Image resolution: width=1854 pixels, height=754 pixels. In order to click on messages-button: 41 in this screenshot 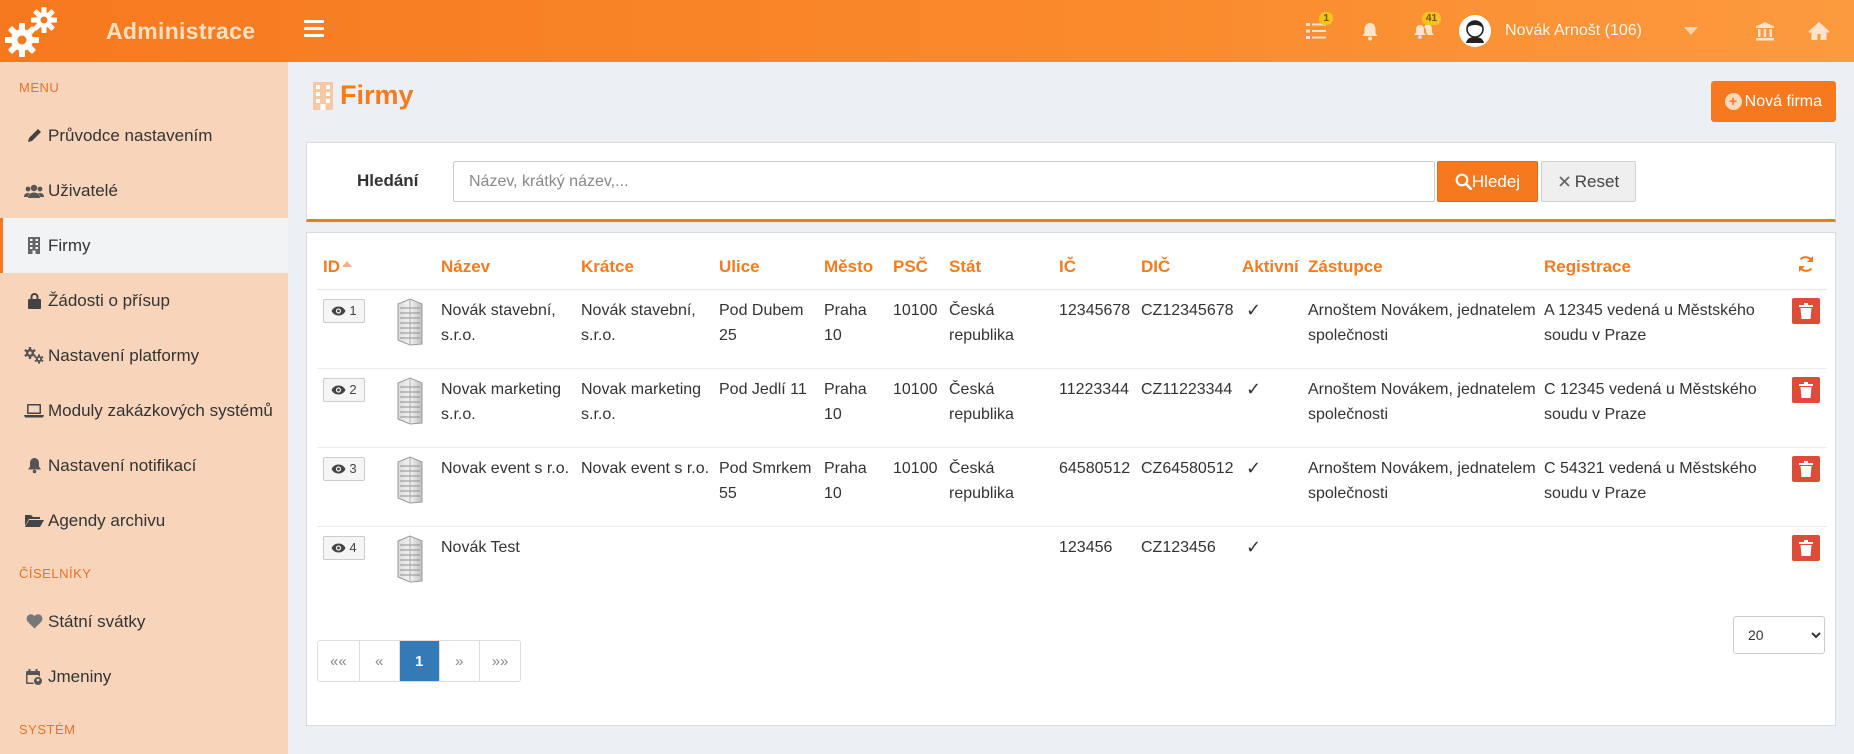, I will do `click(1424, 31)`.